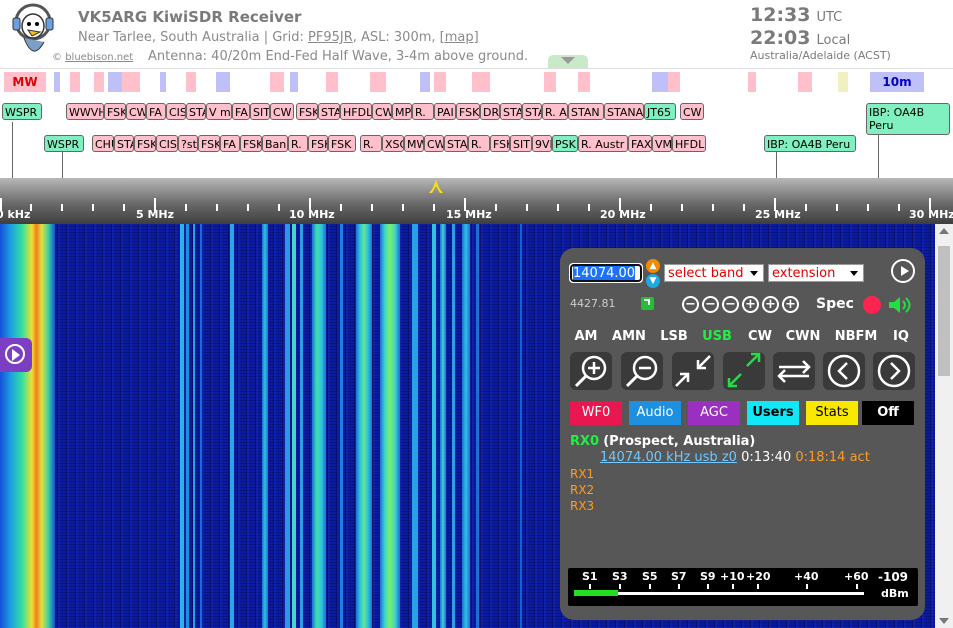 The height and width of the screenshot is (628, 953). I want to click on band-10m-label: 10m, so click(897, 82).